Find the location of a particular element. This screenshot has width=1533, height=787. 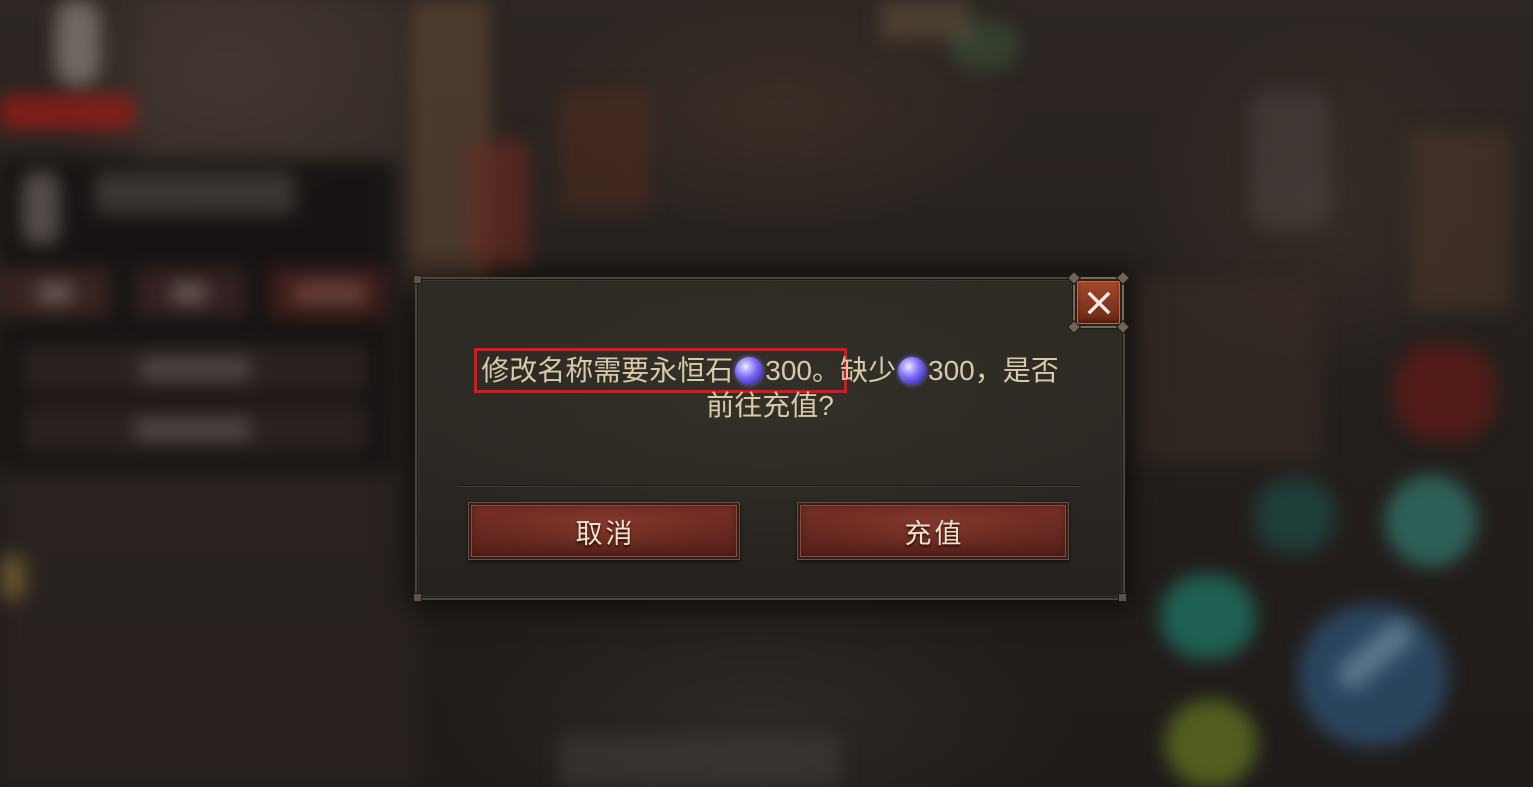

bg-red-skill-orb is located at coordinates (1445, 392).